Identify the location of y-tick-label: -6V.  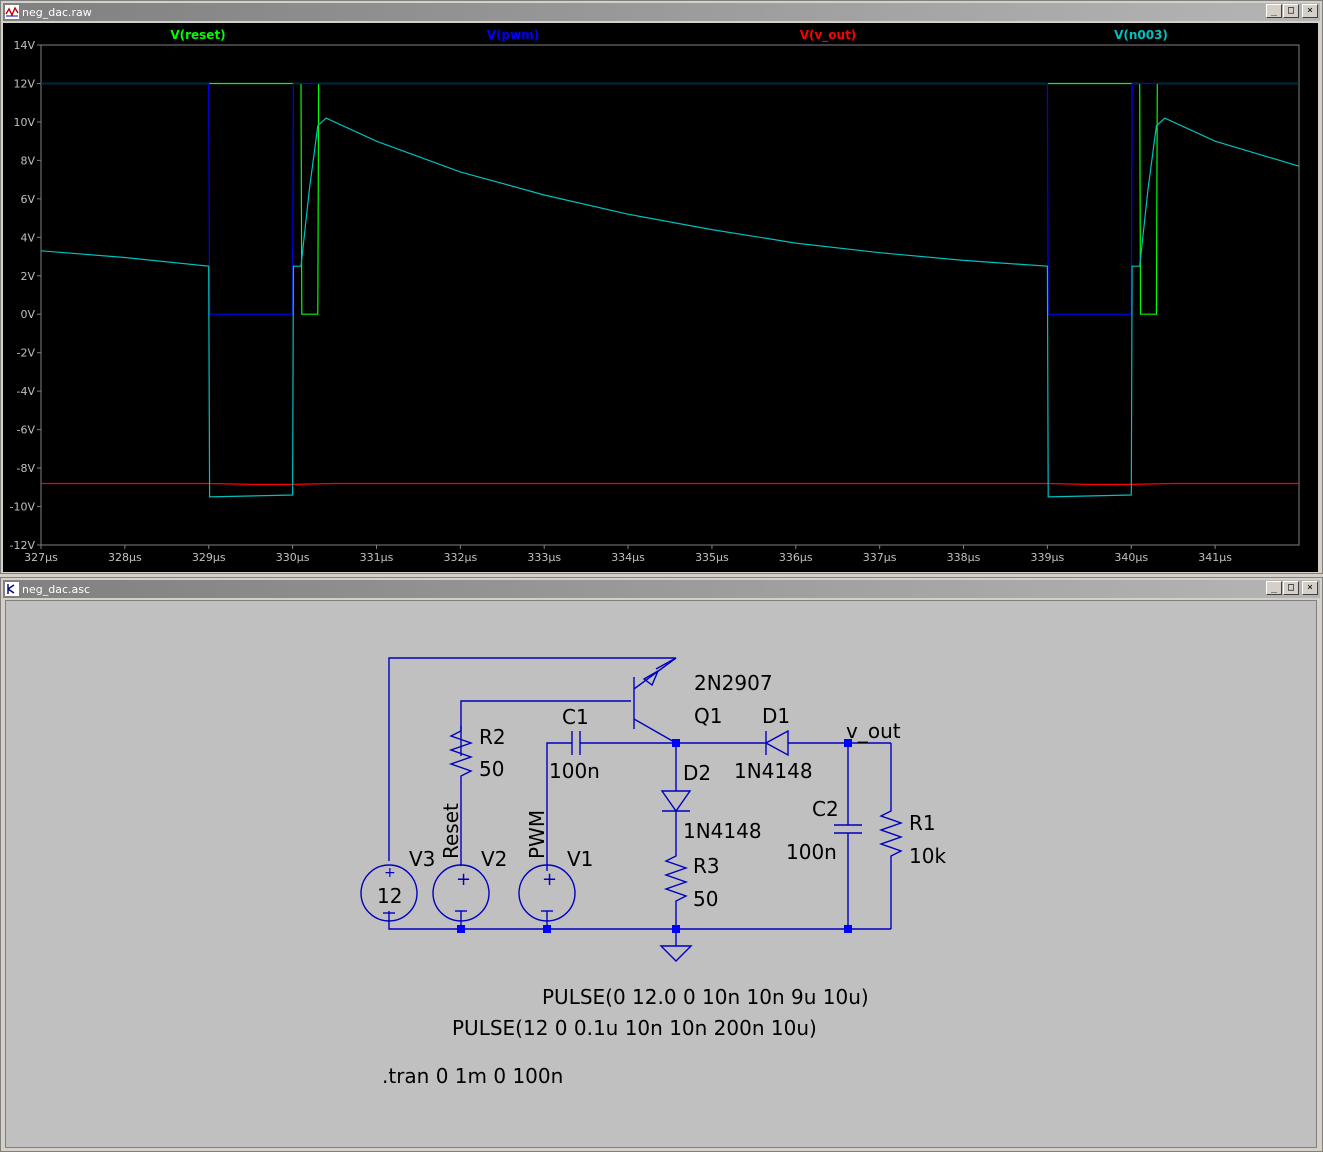
(26, 430).